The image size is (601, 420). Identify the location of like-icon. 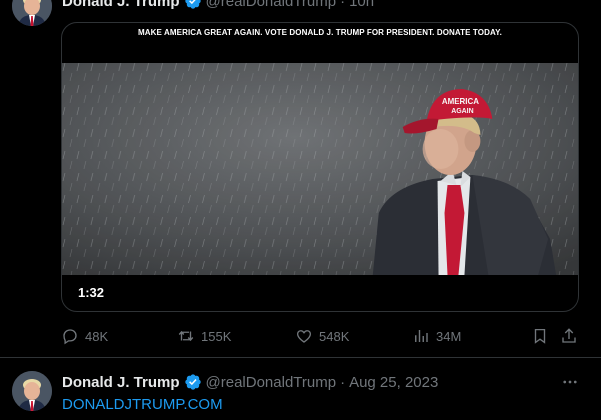
(304, 336).